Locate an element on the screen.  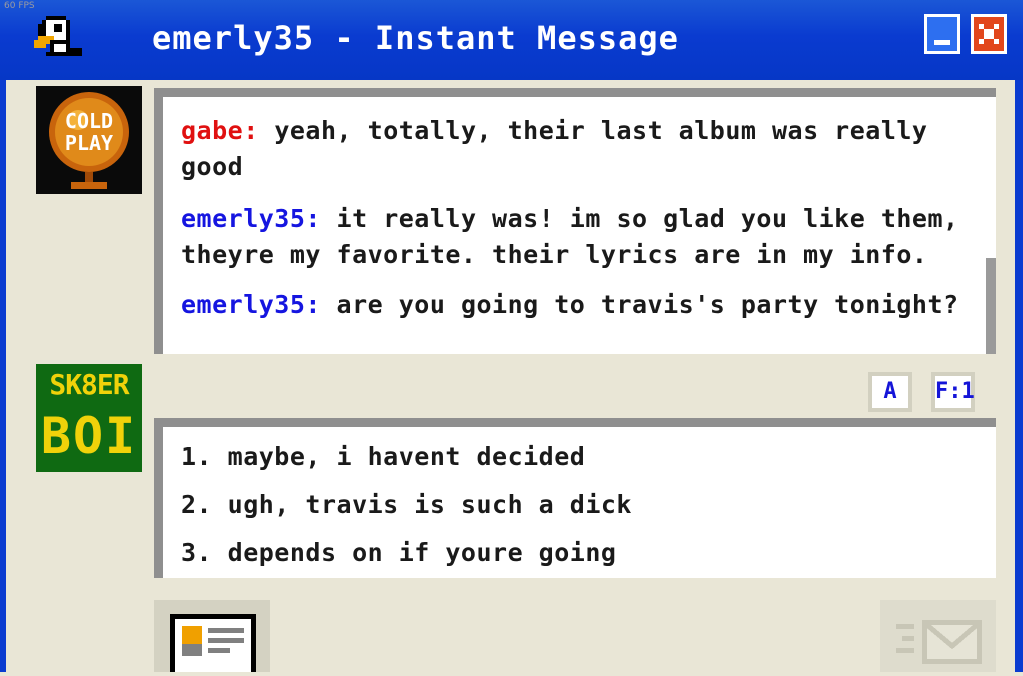
self-avatar: SK8ER BOI is located at coordinates (89, 418).